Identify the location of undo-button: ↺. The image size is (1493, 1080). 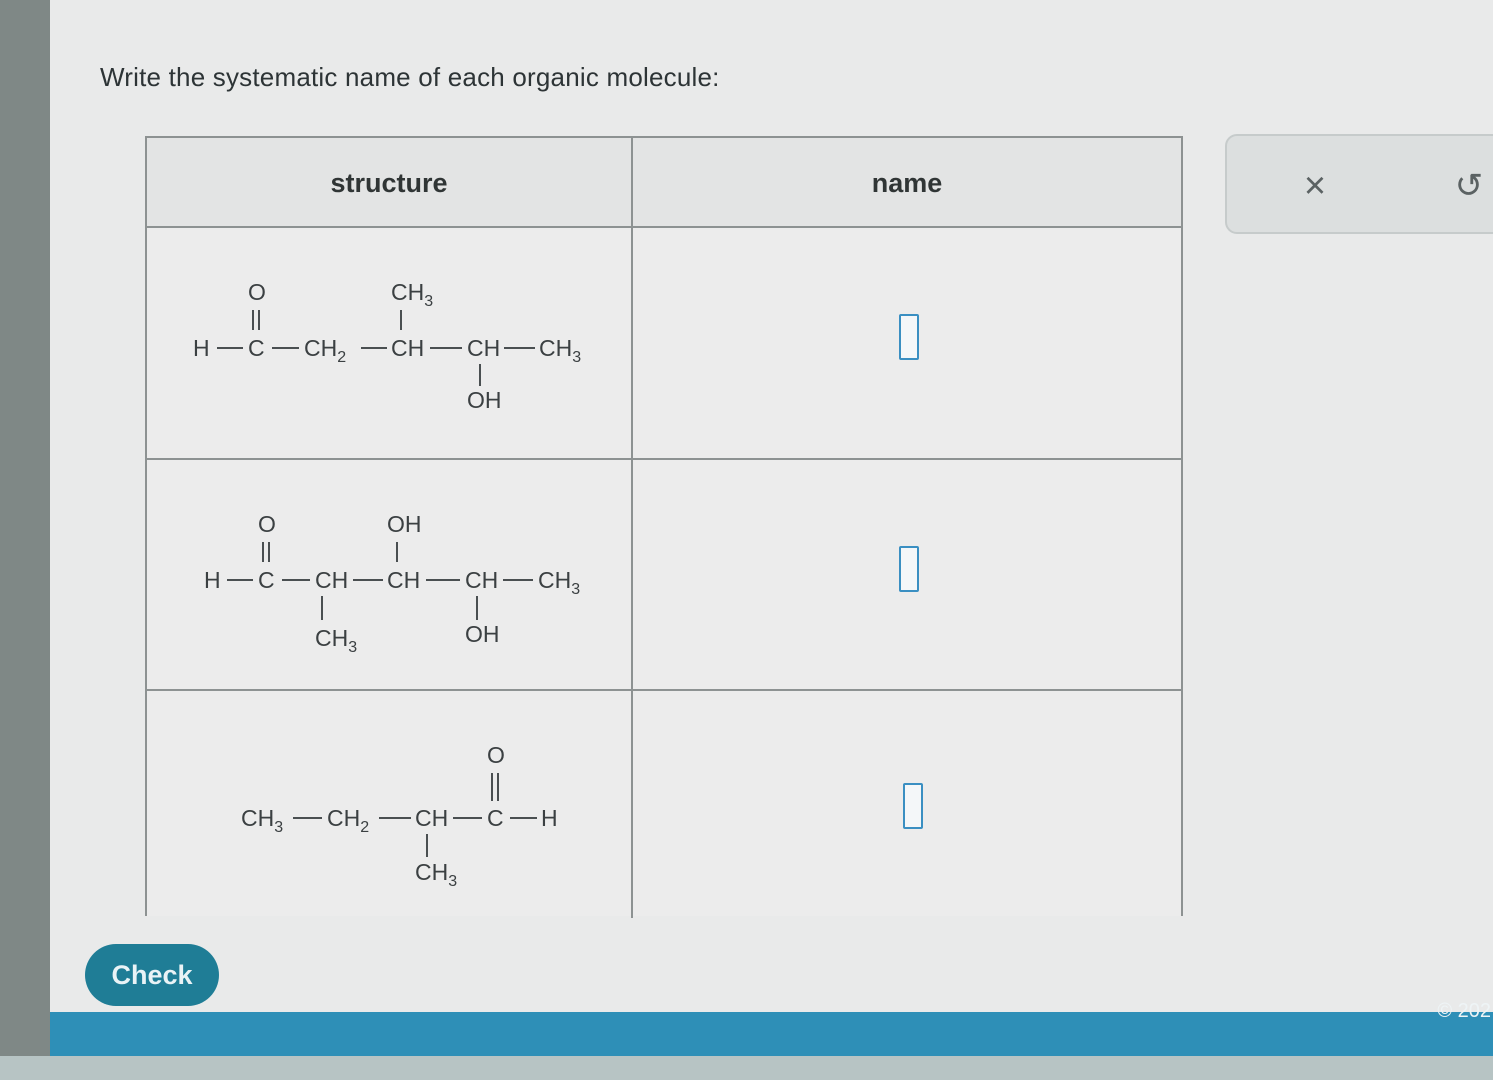
(1466, 186).